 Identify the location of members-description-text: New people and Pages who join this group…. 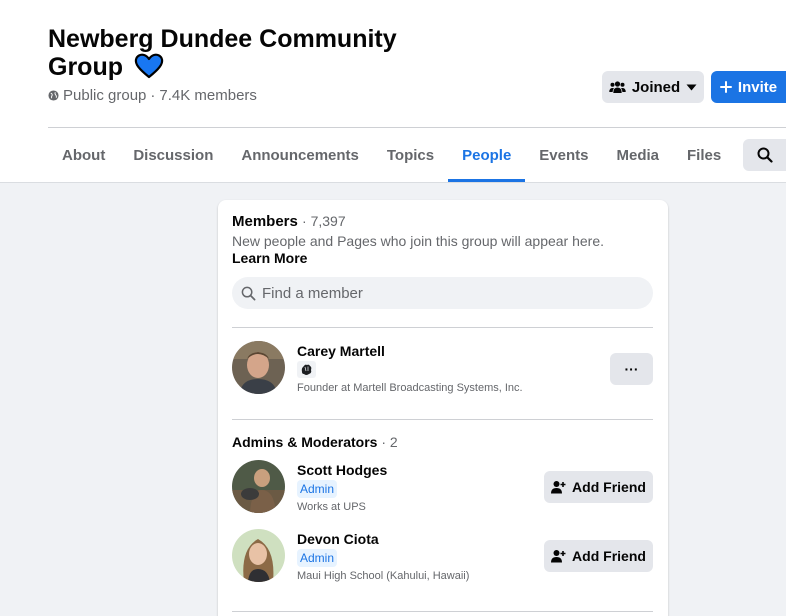
(418, 241).